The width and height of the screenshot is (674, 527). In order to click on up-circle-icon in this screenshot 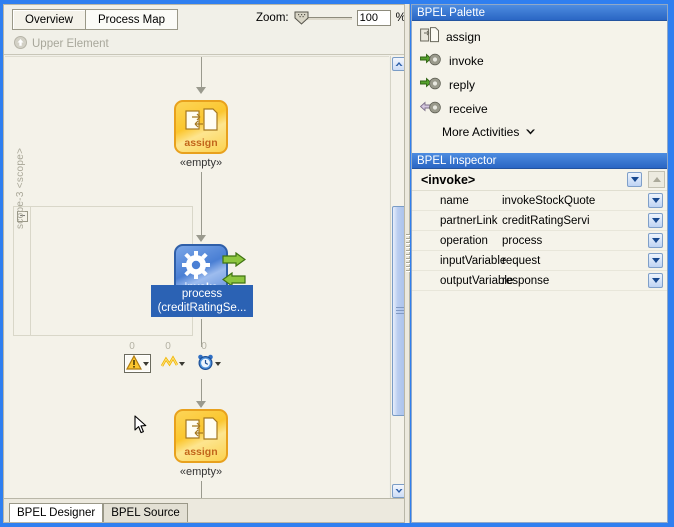, I will do `click(20, 43)`.